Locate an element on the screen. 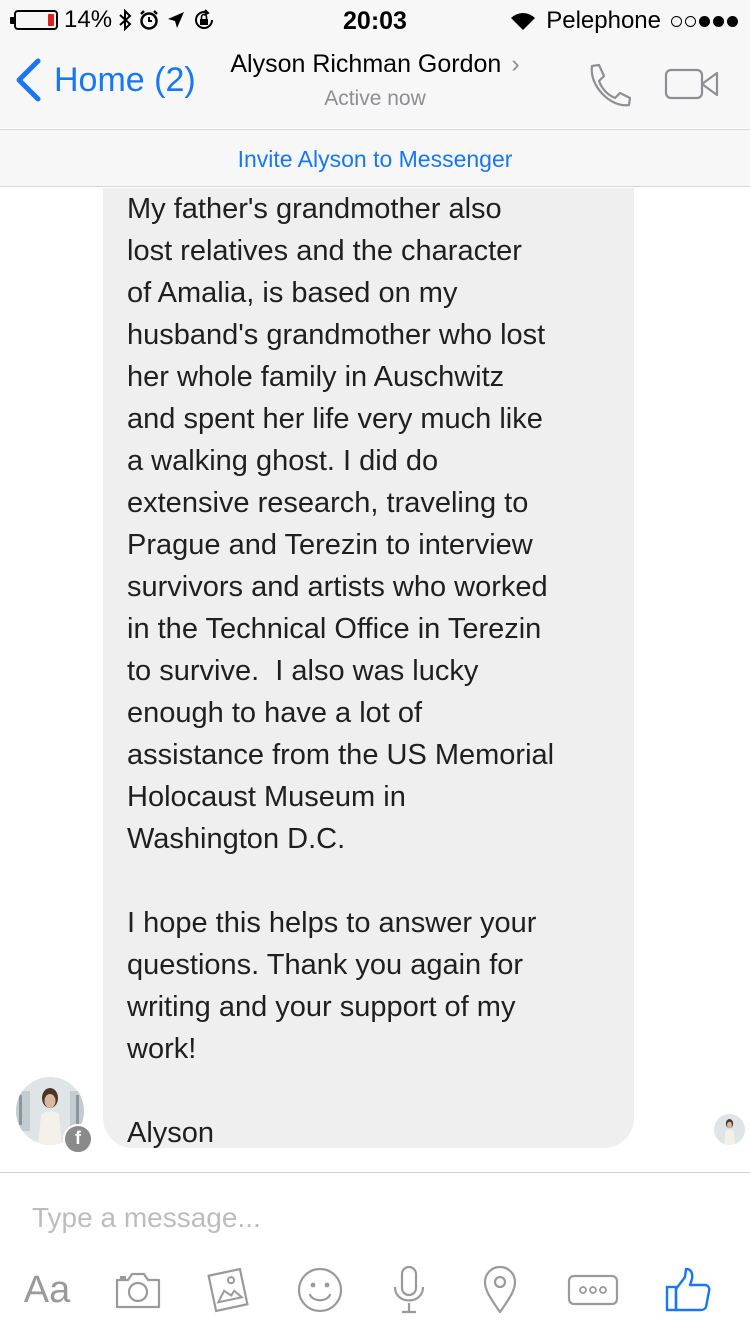  read-receipt-photo is located at coordinates (729, 1129).